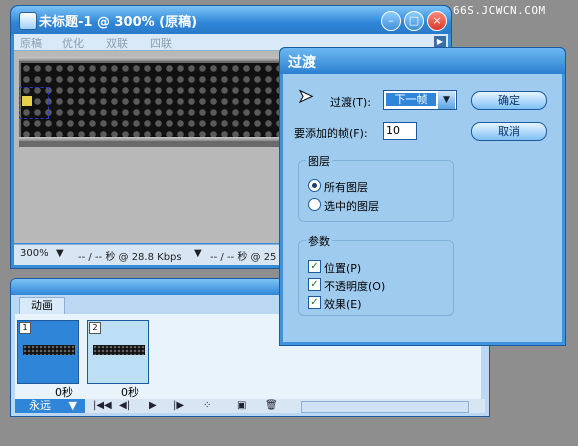  What do you see at coordinates (178, 405) in the screenshot?
I see `next-frame-icon: |▶` at bounding box center [178, 405].